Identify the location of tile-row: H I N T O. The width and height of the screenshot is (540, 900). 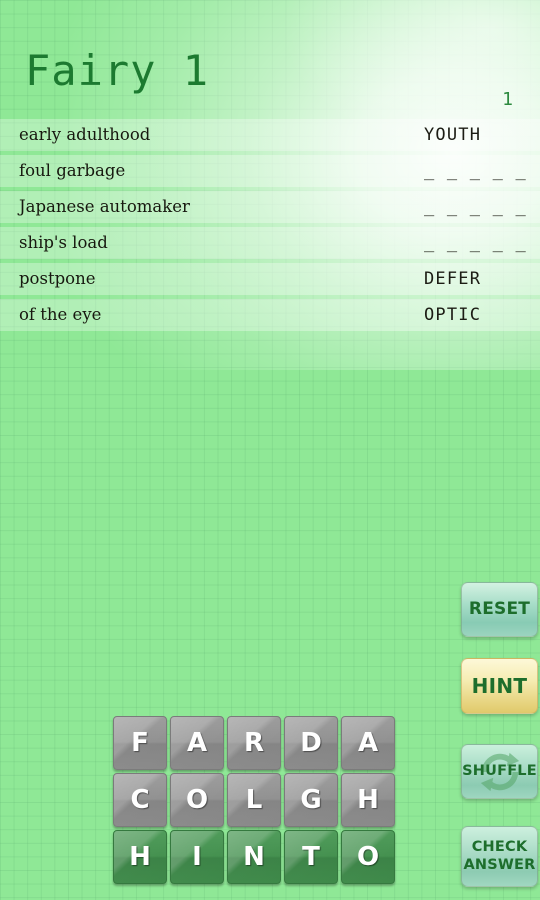
(254, 857).